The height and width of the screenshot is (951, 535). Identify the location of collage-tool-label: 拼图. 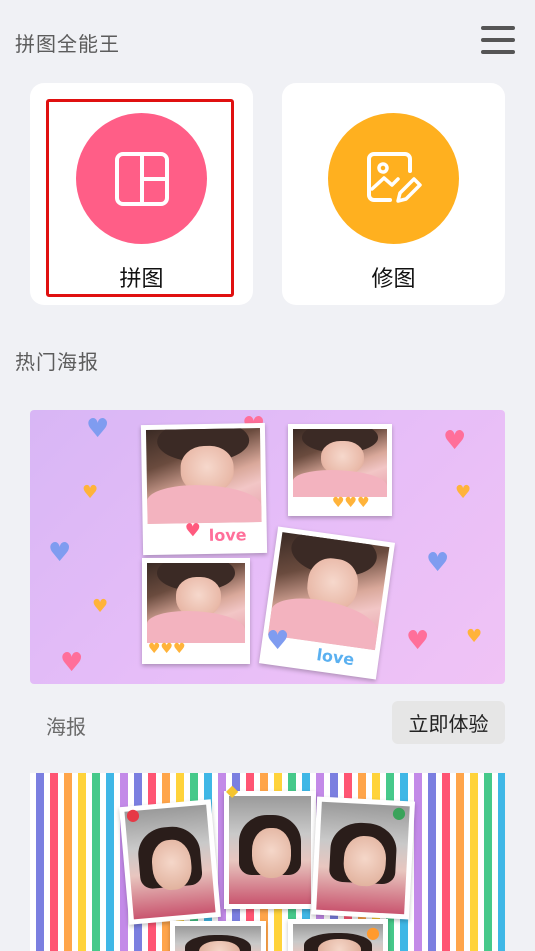
(141, 279).